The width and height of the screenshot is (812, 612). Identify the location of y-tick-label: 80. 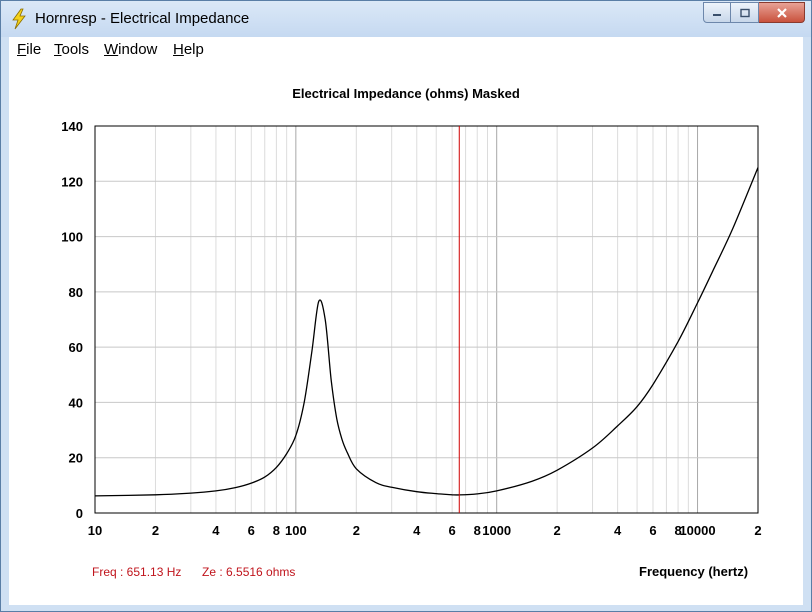
(76, 292).